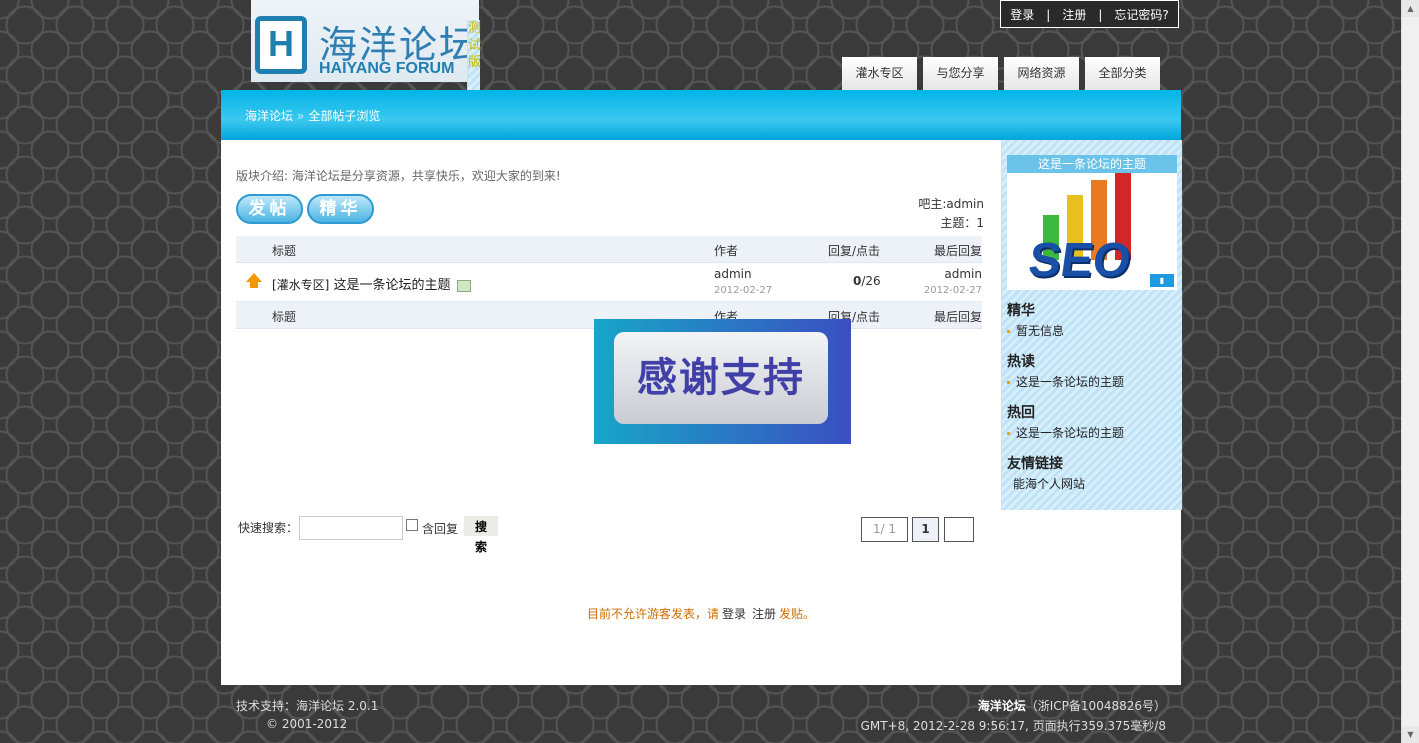 The height and width of the screenshot is (743, 1419). I want to click on sidebar-item-hot-reply: 这是一条论坛的主题, so click(1065, 432).